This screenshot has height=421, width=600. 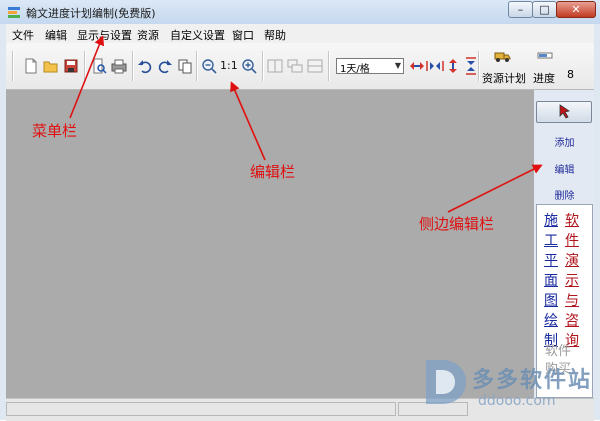 What do you see at coordinates (532, 380) in the screenshot?
I see `watermark-brand: 多多软件站` at bounding box center [532, 380].